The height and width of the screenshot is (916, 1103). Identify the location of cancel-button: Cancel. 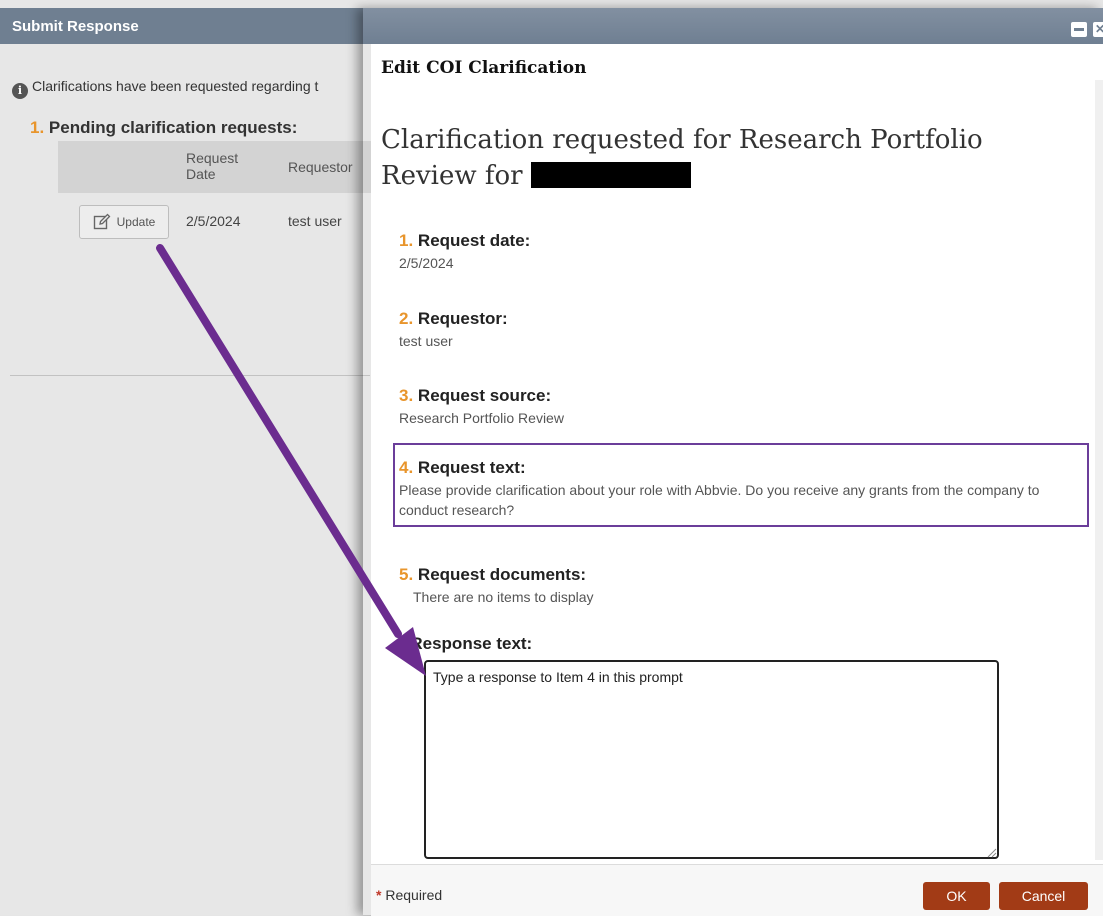
(1043, 896).